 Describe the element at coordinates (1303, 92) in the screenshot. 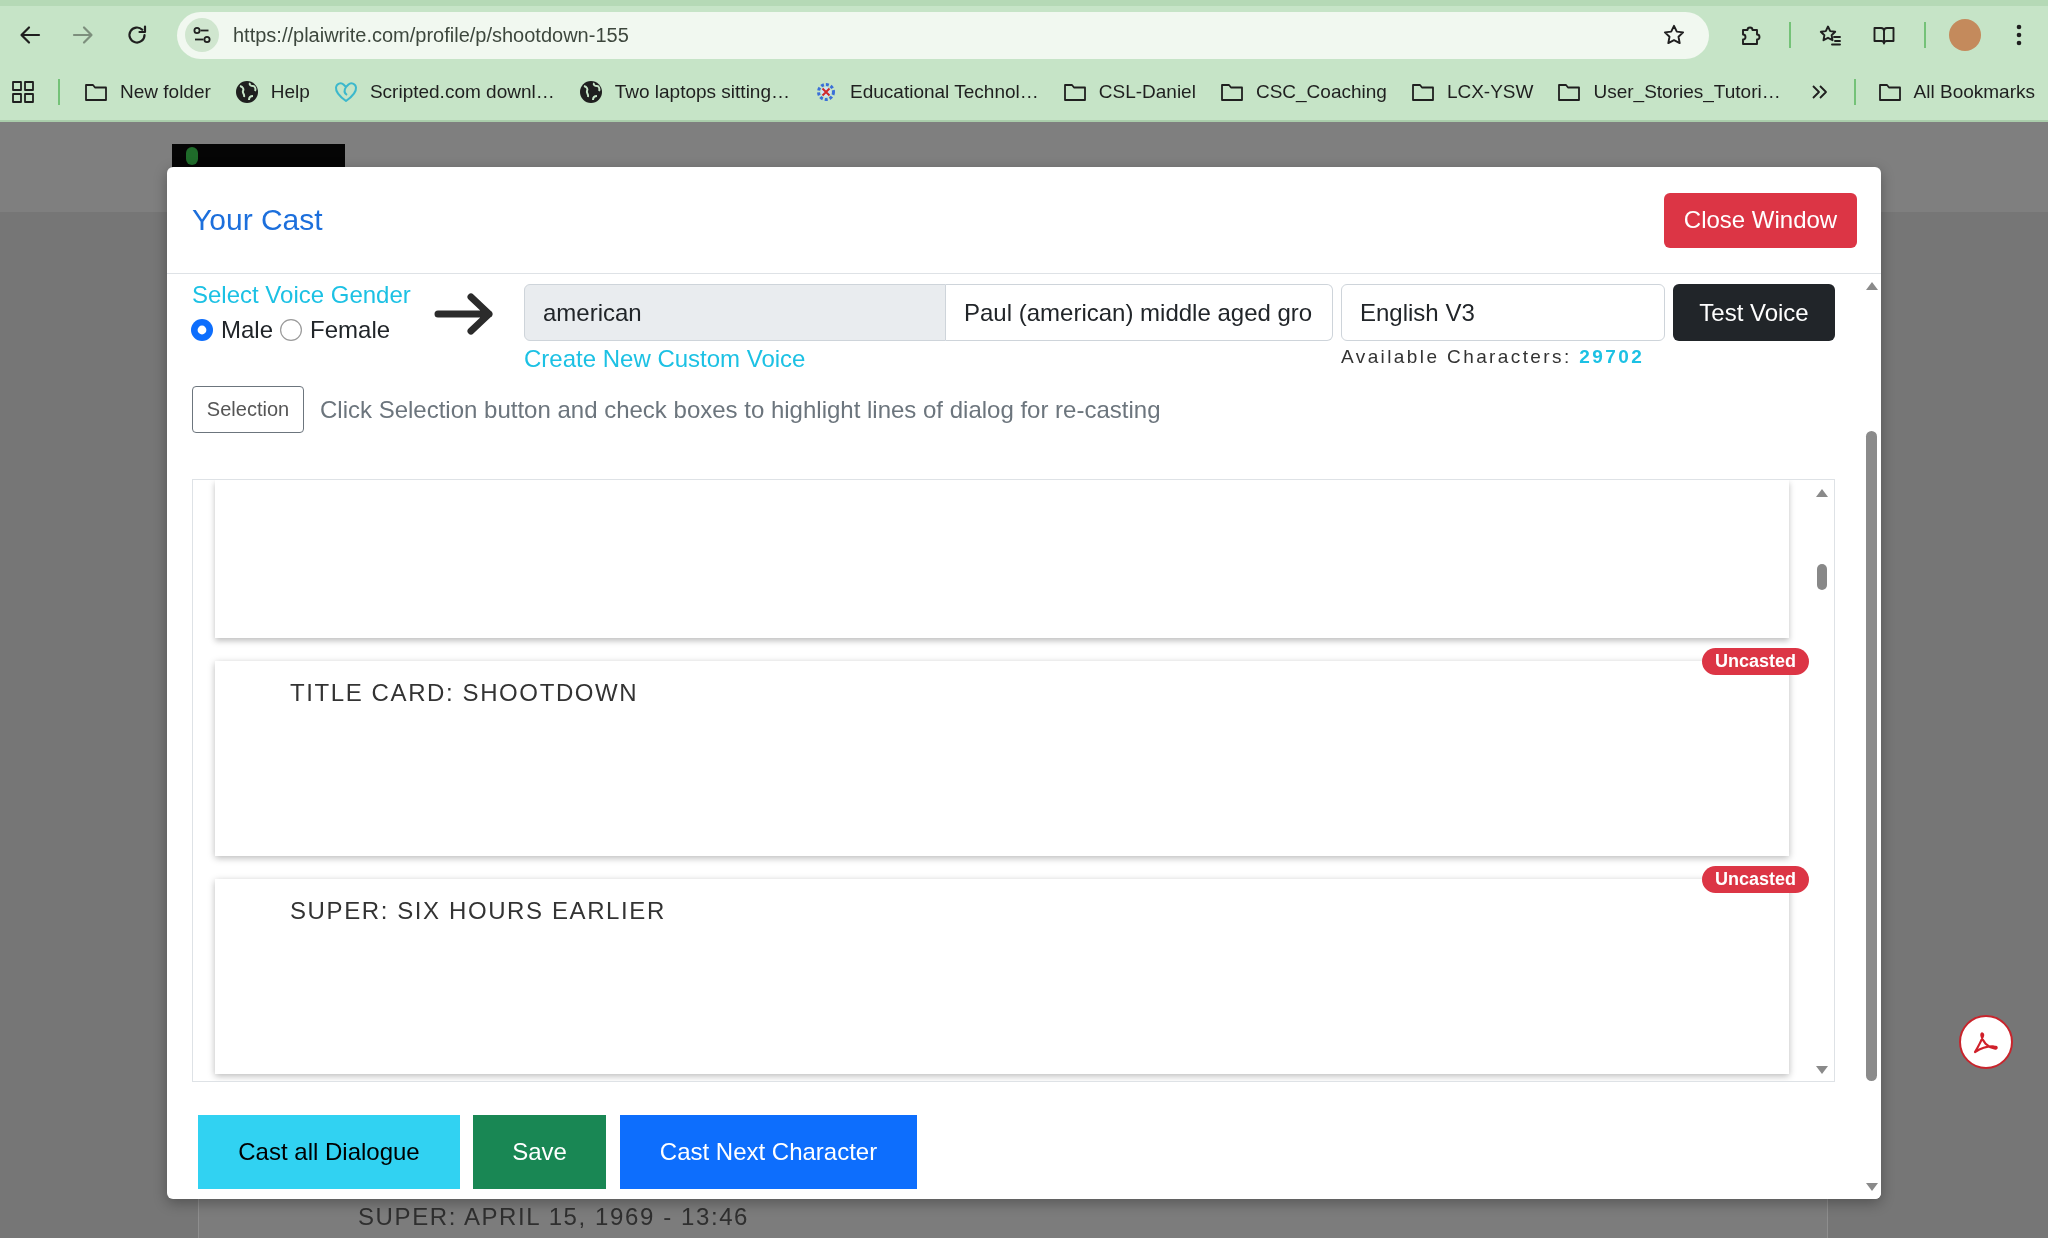

I see `bookmark-item: CSC_Coaching` at that location.